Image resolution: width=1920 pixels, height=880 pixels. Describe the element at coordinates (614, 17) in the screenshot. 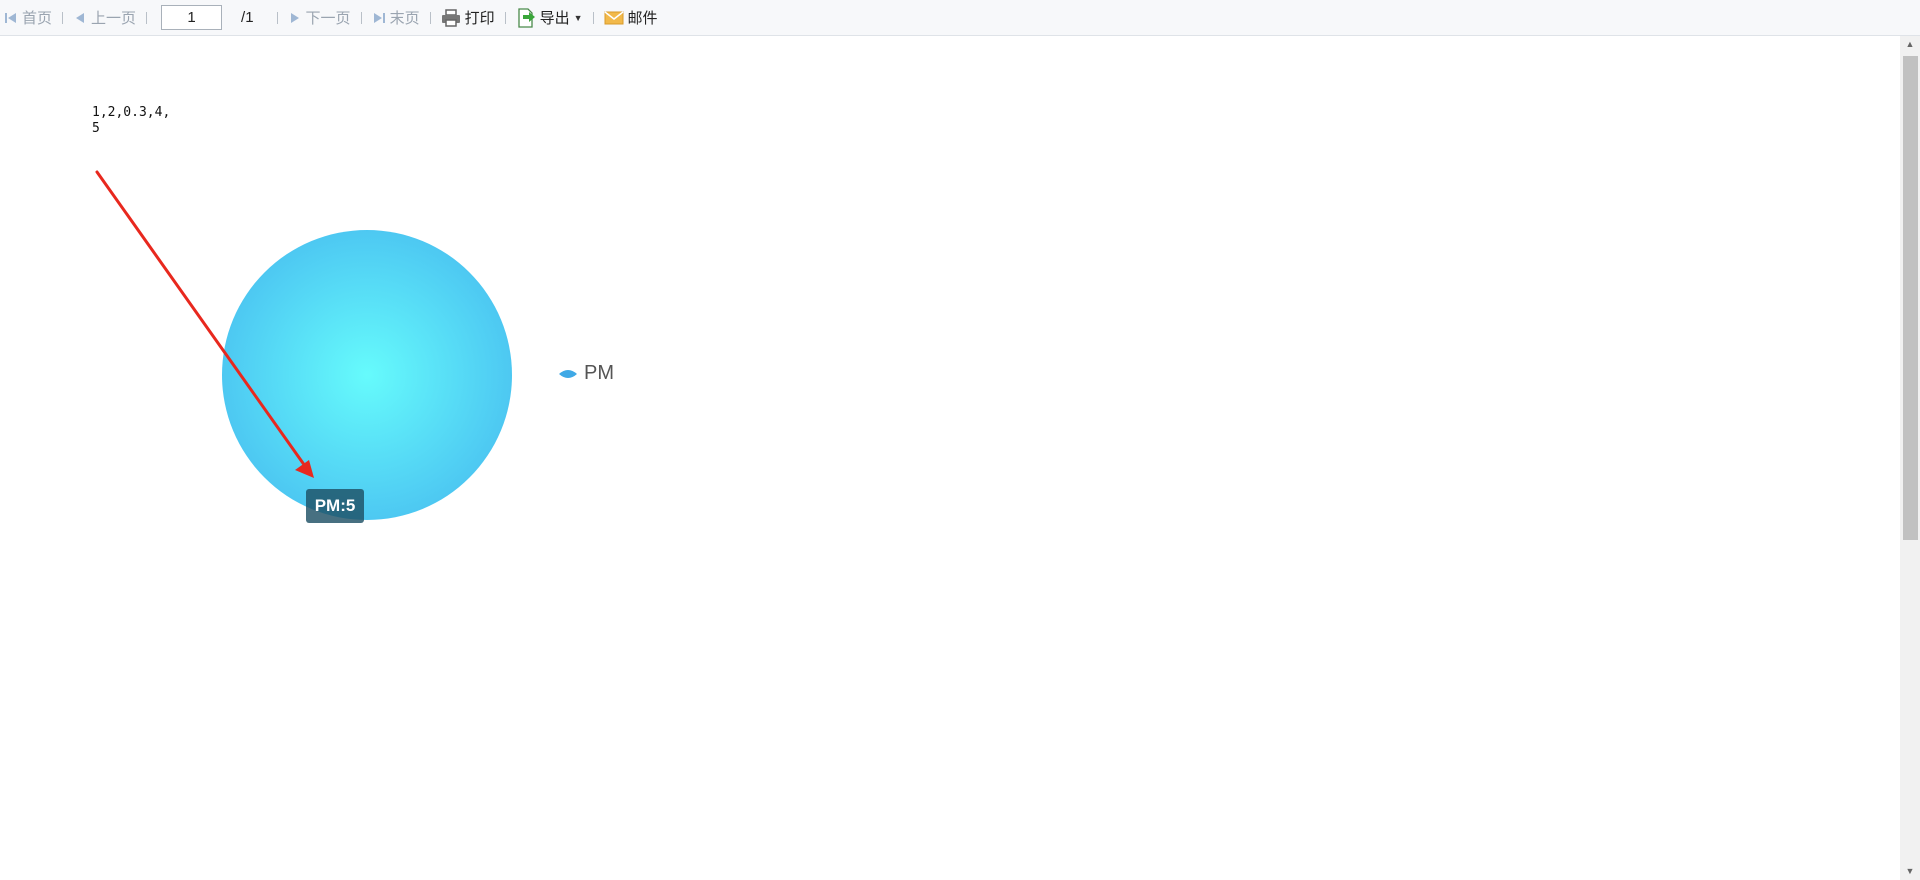

I see `mail-icon` at that location.